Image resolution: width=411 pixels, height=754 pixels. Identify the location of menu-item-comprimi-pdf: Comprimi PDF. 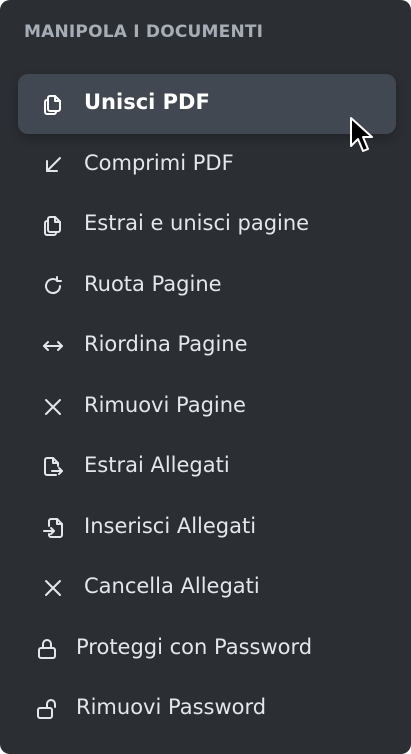
(207, 165).